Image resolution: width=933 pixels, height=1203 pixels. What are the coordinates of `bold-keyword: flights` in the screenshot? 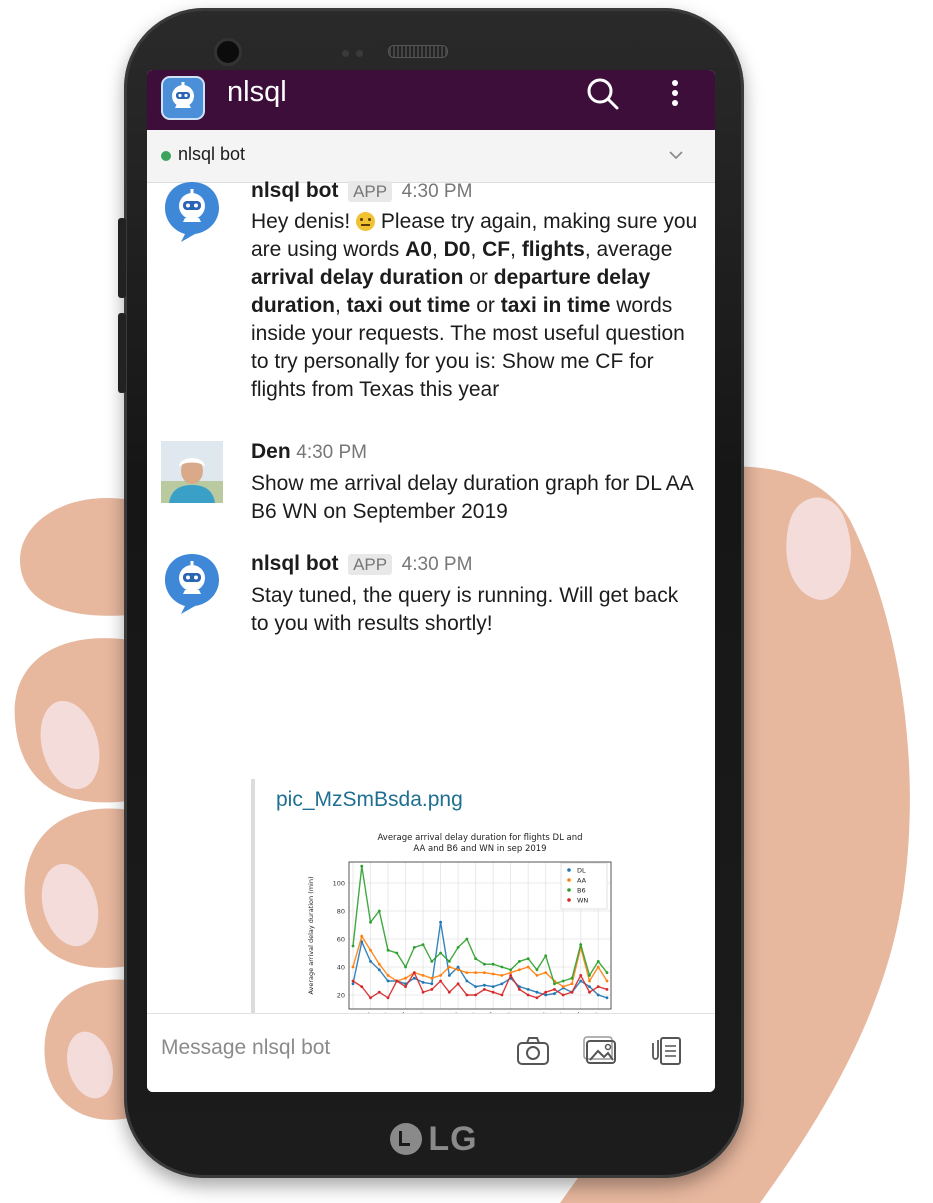 It's located at (553, 249).